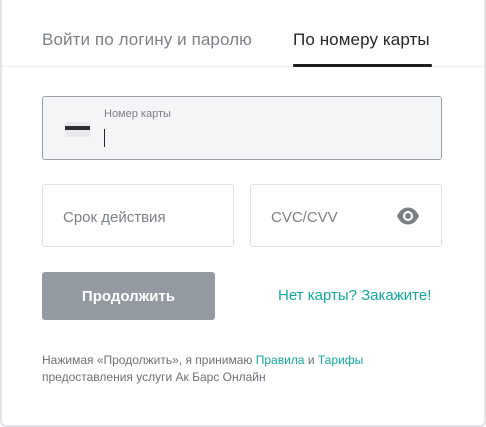 This screenshot has width=486, height=427. I want to click on tab-login-password: Войти по логину и паролю, so click(147, 40).